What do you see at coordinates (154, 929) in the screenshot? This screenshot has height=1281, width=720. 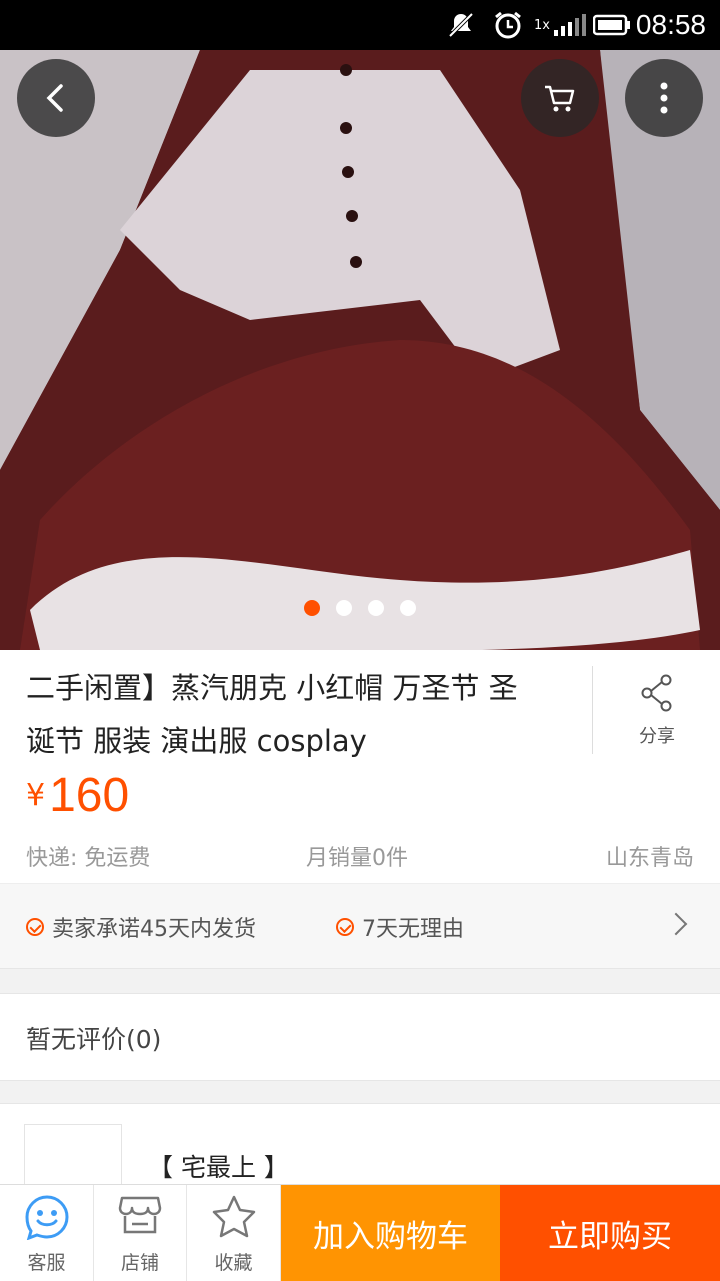 I see `promise-shipping-label: 卖家承诺45天内发货` at bounding box center [154, 929].